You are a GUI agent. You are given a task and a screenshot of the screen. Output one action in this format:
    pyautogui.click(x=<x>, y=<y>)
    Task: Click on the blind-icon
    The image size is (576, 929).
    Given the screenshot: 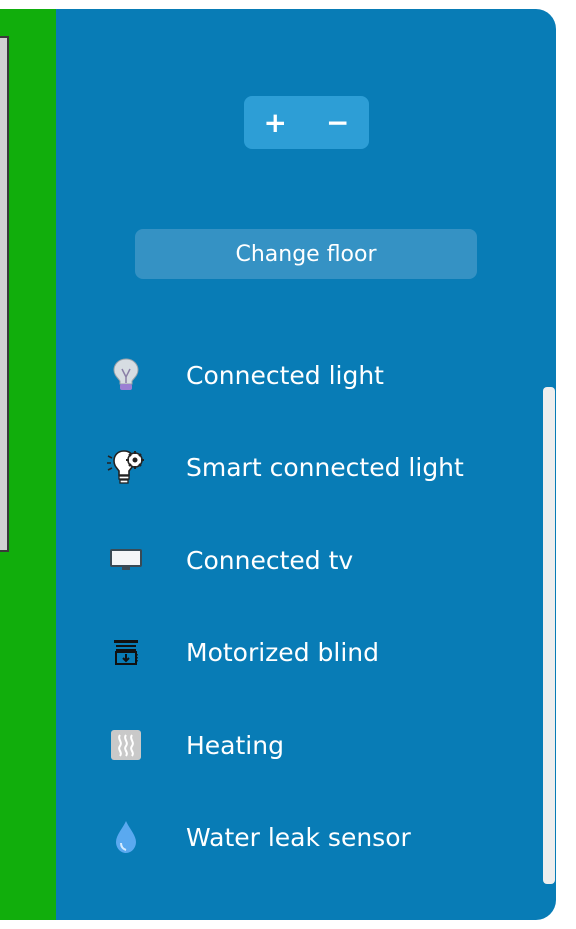 What is the action you would take?
    pyautogui.click(x=126, y=652)
    